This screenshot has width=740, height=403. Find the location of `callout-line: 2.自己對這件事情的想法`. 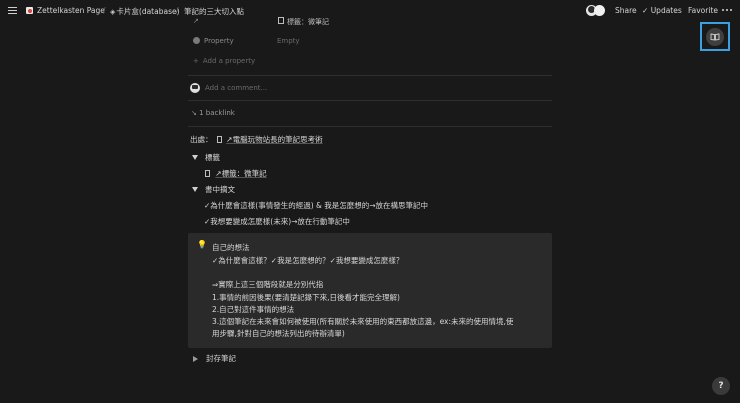

callout-line: 2.自己對這件事情的想法 is located at coordinates (253, 309).